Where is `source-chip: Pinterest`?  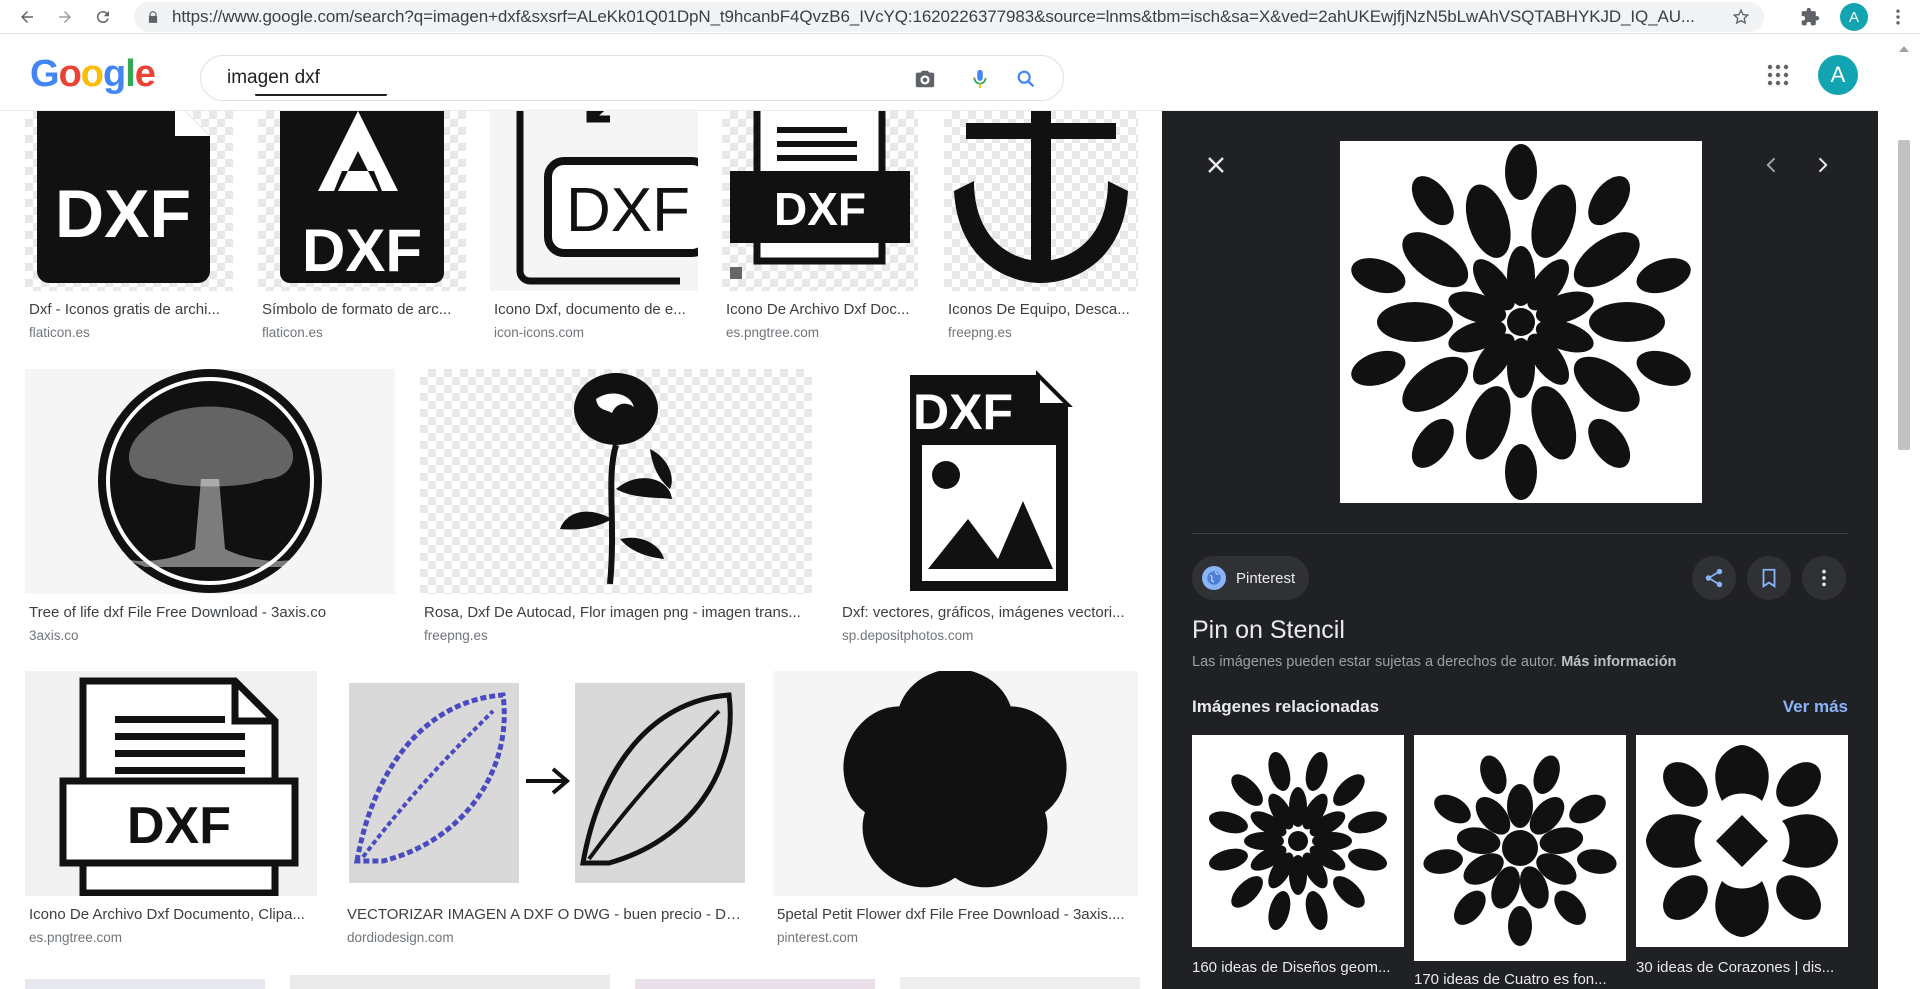 source-chip: Pinterest is located at coordinates (1251, 578).